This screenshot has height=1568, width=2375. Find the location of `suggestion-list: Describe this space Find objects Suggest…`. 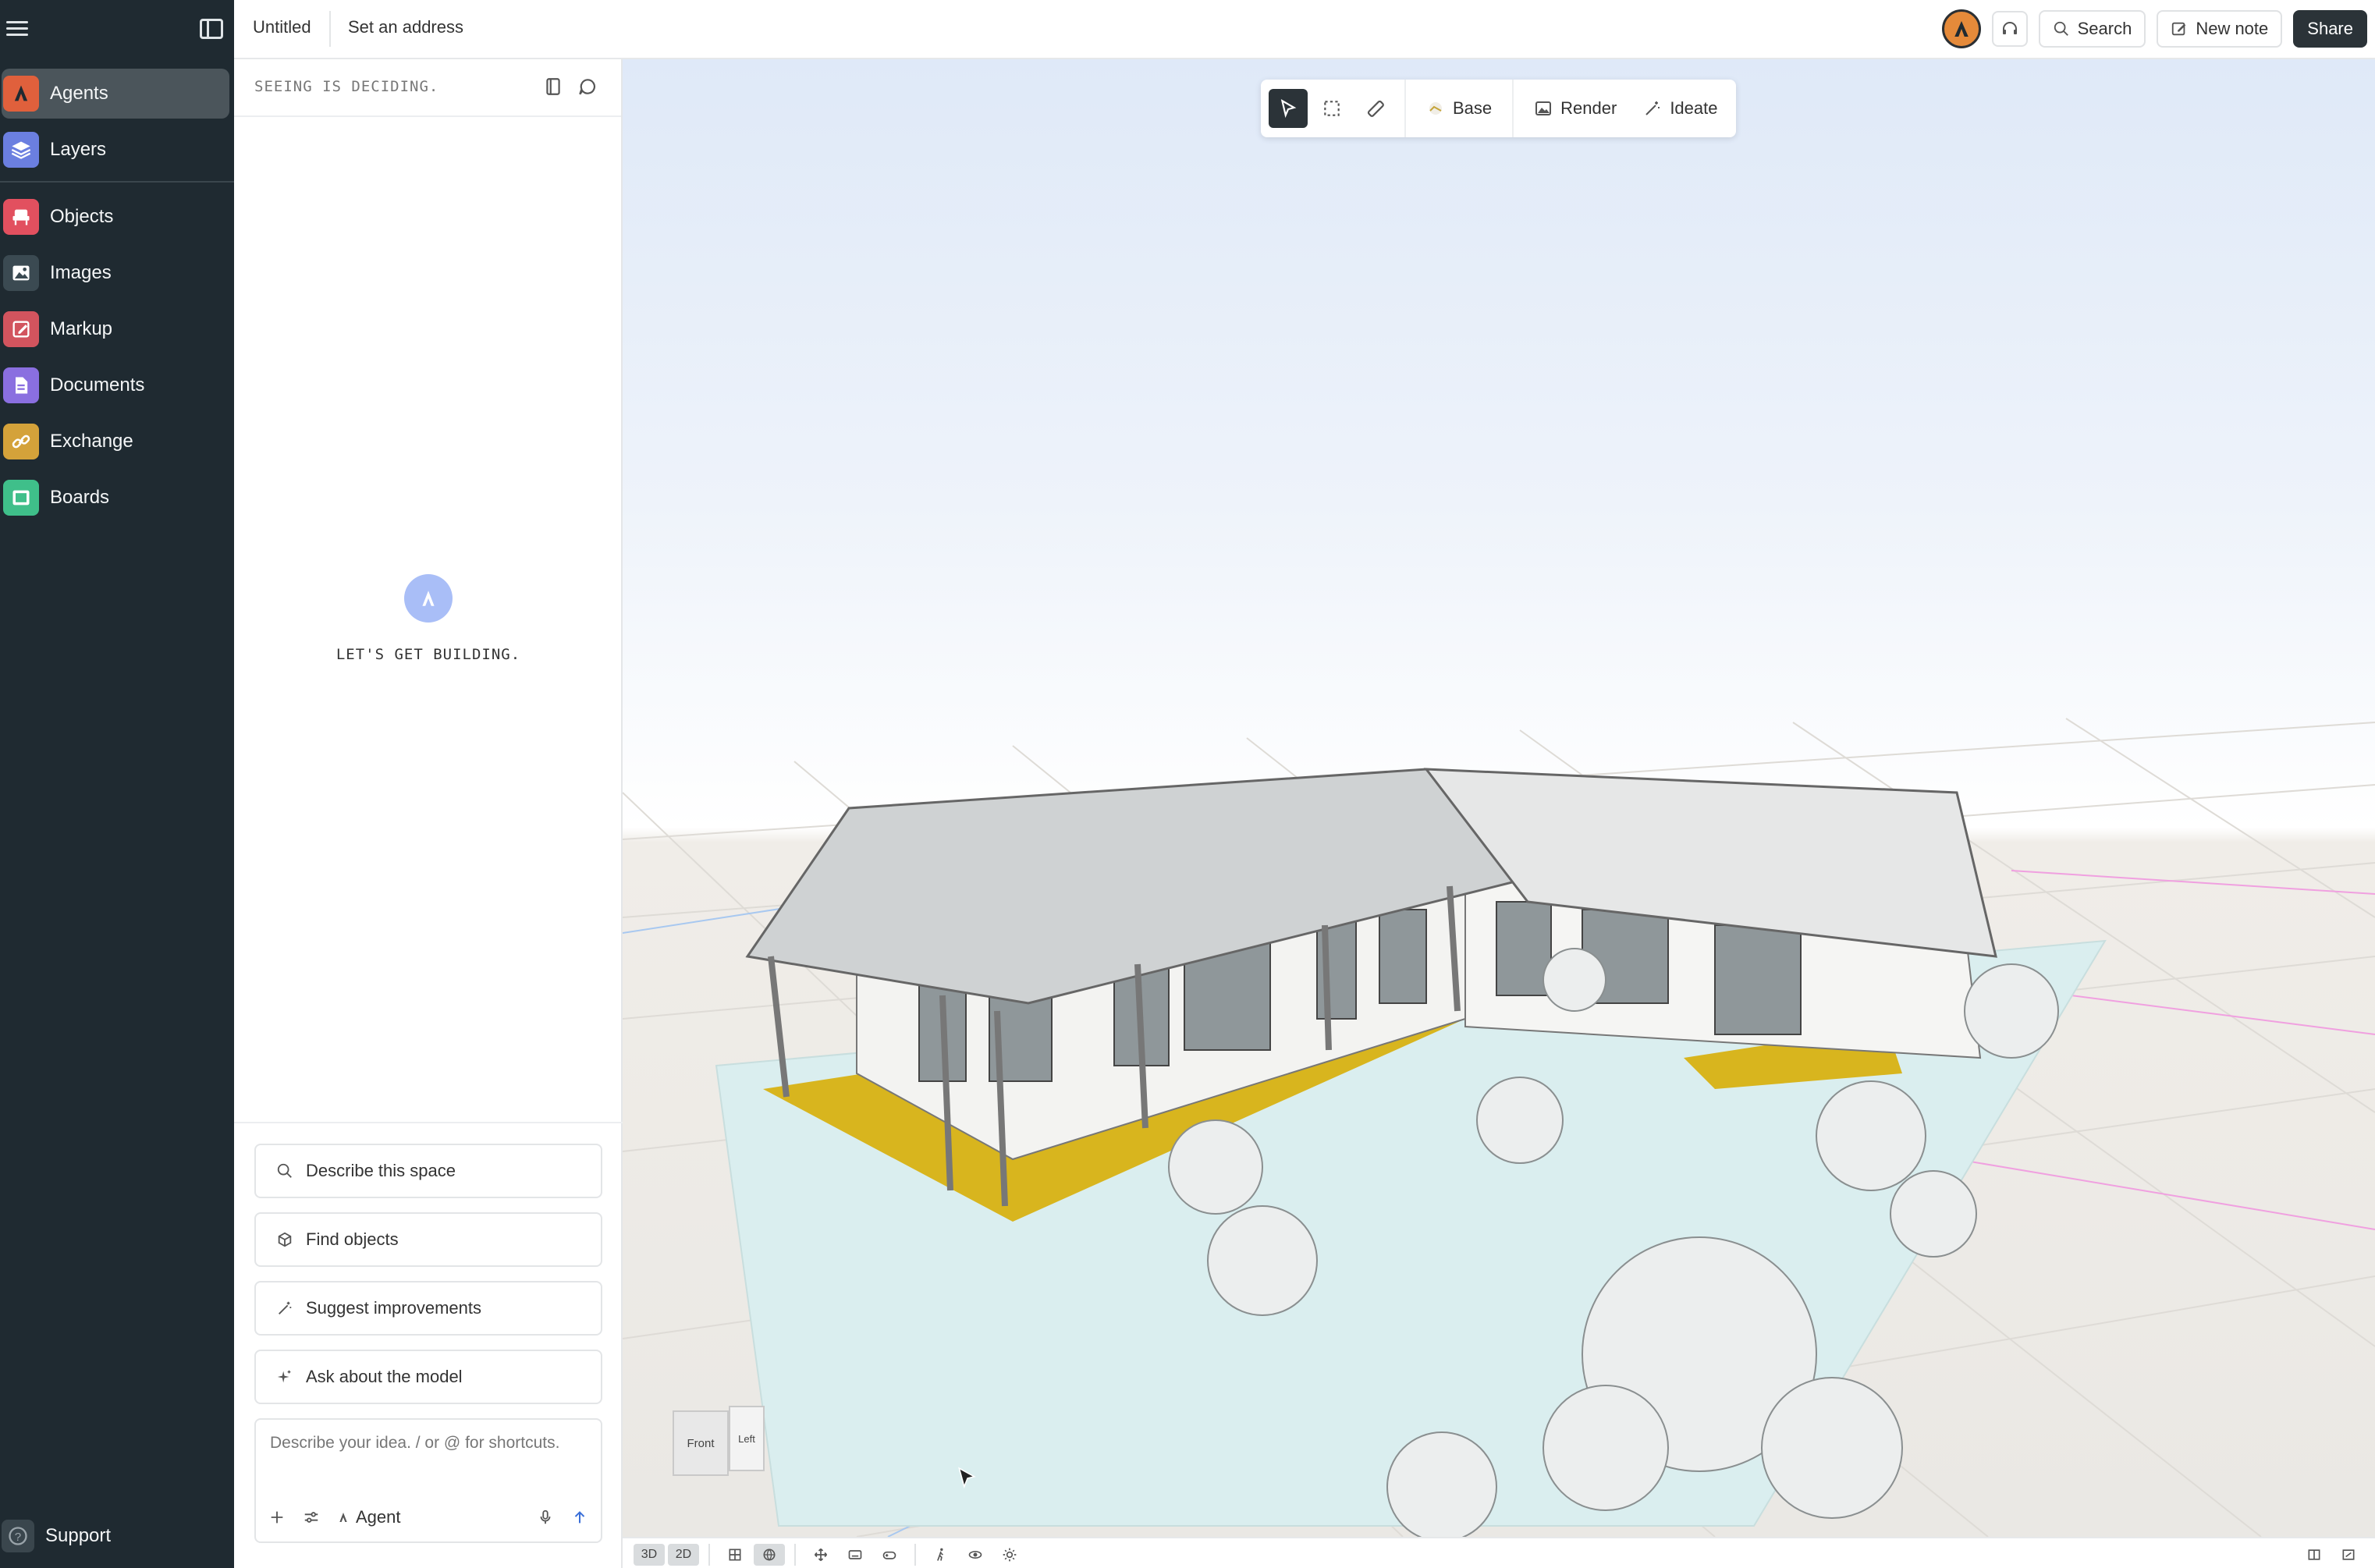

suggestion-list: Describe this space Find objects Suggest… is located at coordinates (428, 1332).